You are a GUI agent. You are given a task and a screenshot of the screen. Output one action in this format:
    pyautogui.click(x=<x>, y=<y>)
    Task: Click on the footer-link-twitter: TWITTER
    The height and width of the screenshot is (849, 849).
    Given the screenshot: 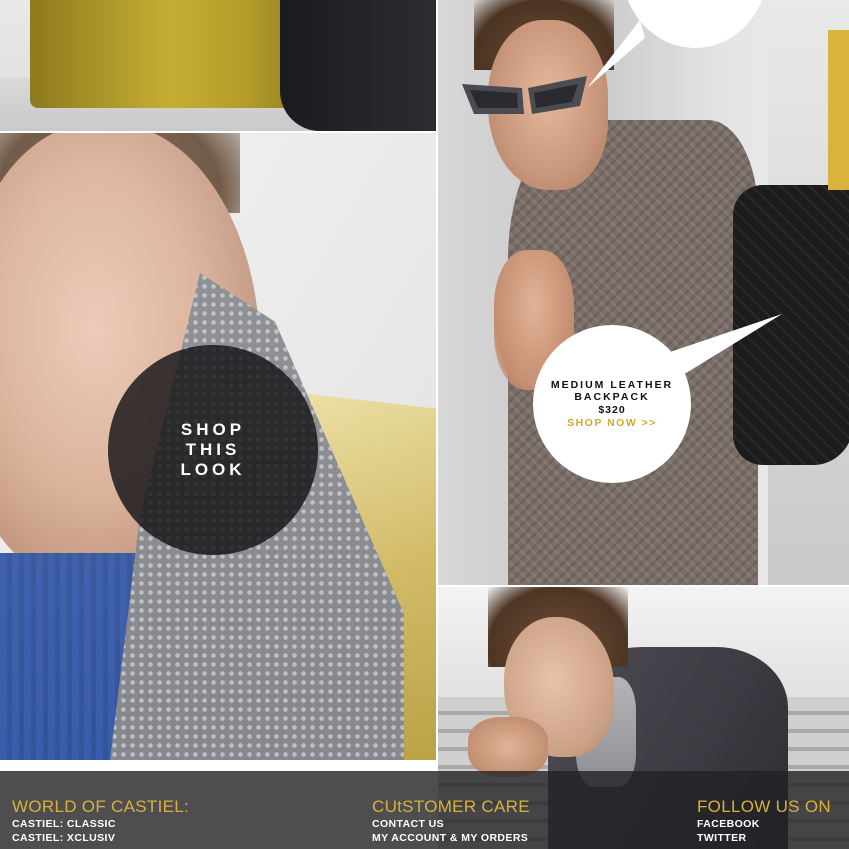 What is the action you would take?
    pyautogui.click(x=764, y=838)
    